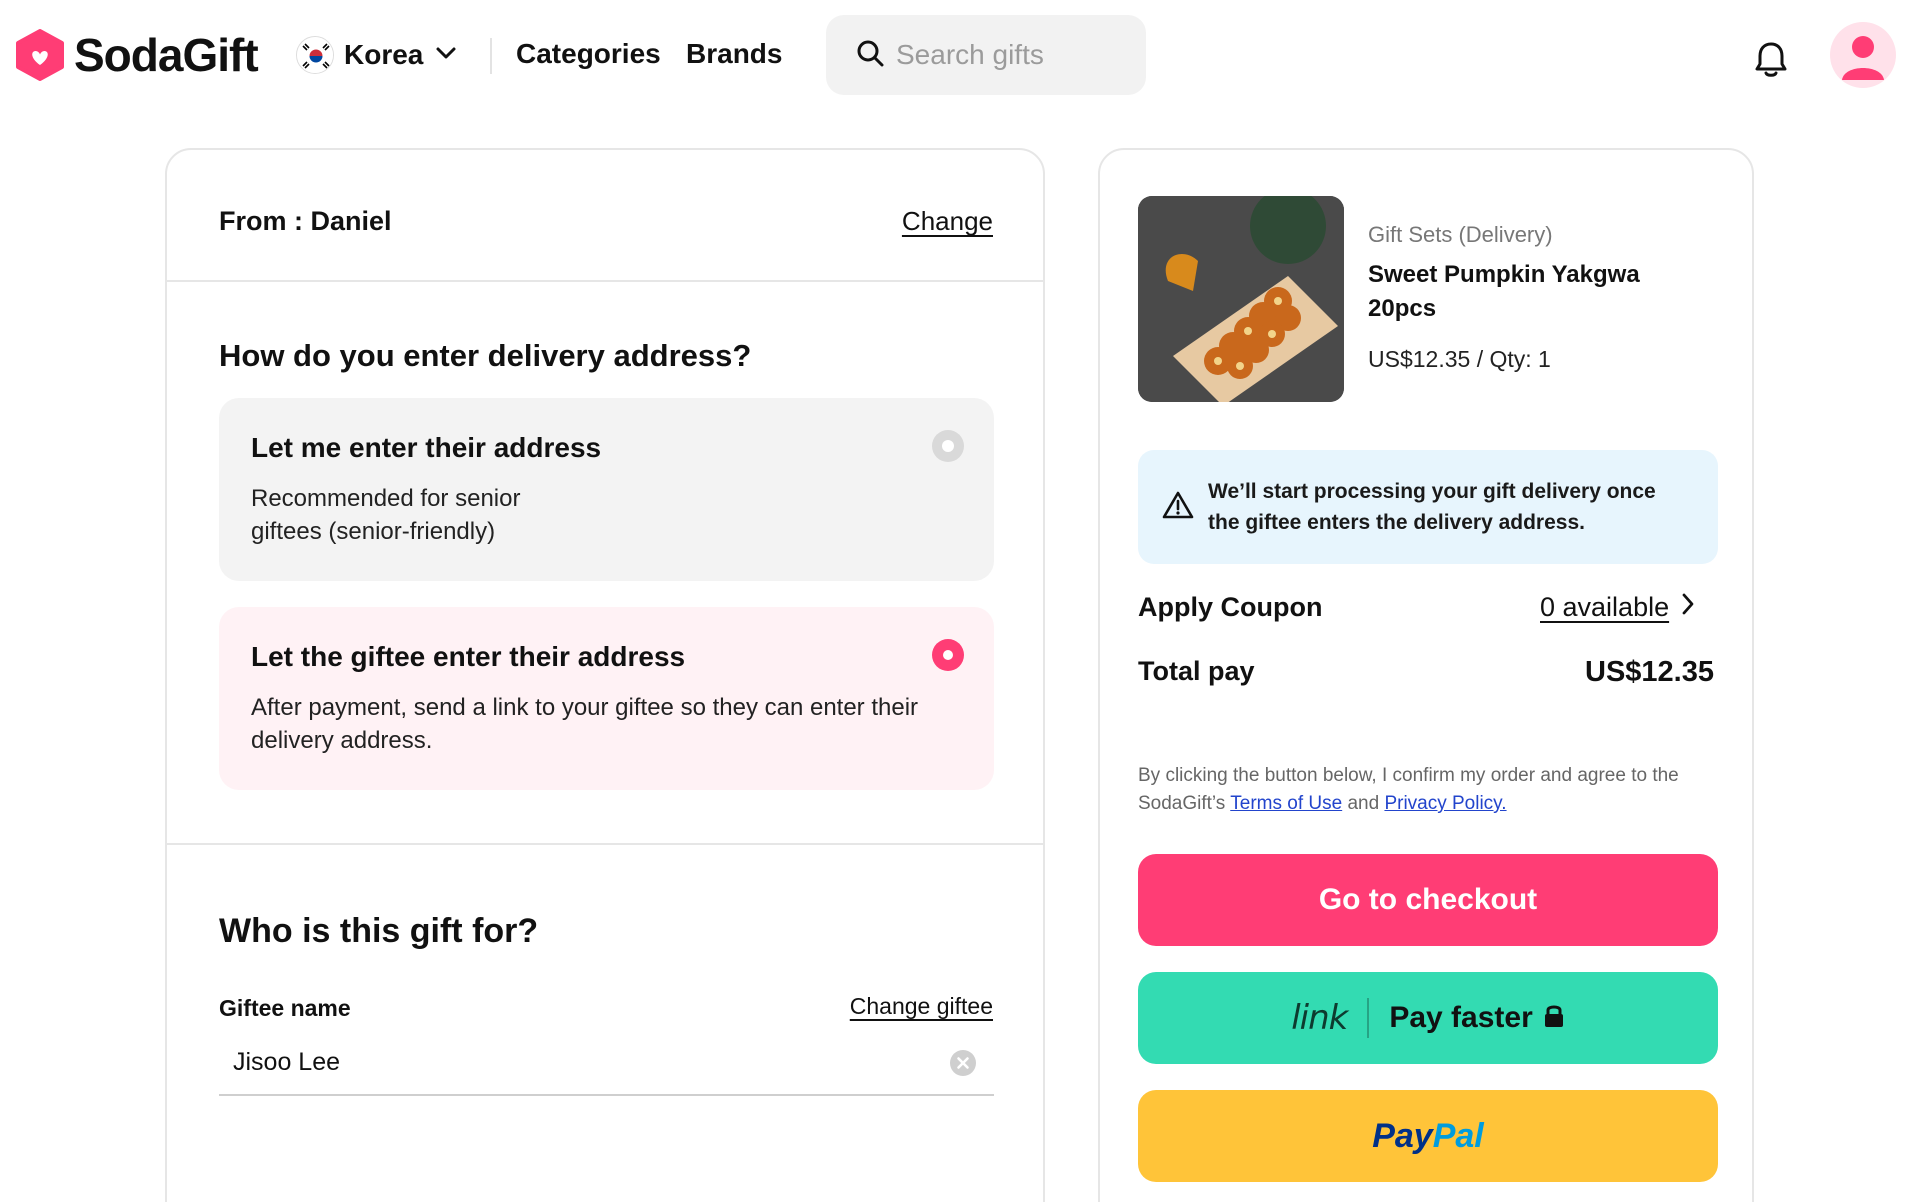 This screenshot has height=1202, width=1908. Describe the element at coordinates (1504, 291) in the screenshot. I see `product-name: Sweet Pumpkin Yakgwa 20pcs` at that location.